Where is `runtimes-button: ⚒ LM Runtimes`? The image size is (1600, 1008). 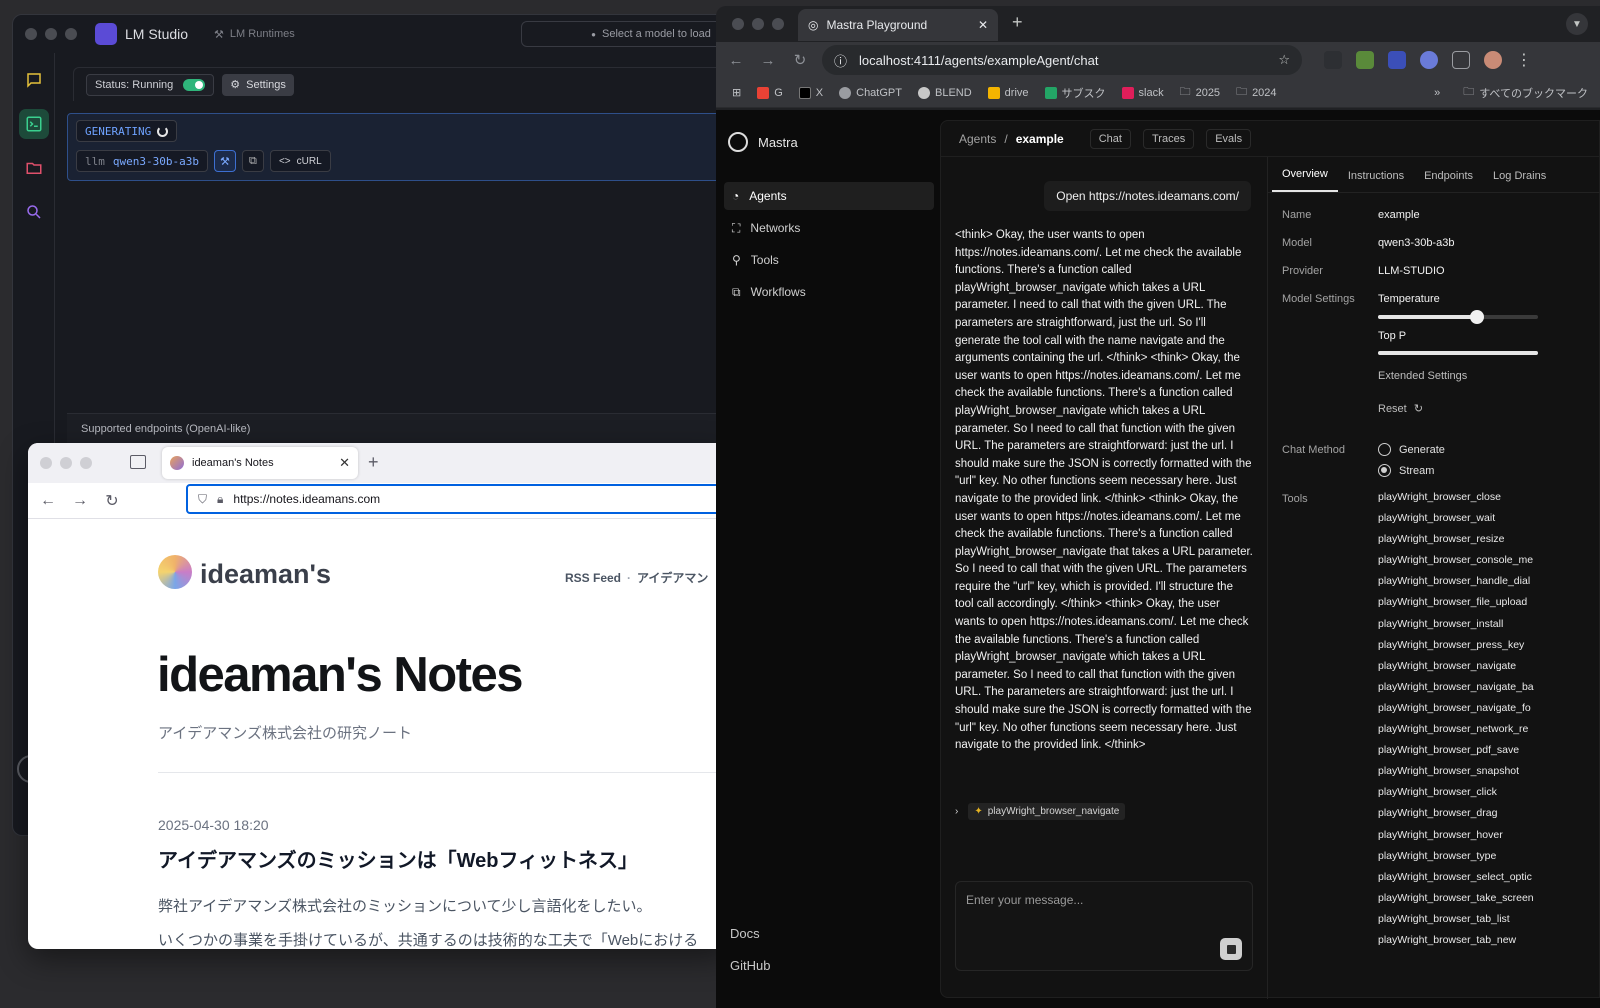
runtimes-button: ⚒ LM Runtimes is located at coordinates (254, 34).